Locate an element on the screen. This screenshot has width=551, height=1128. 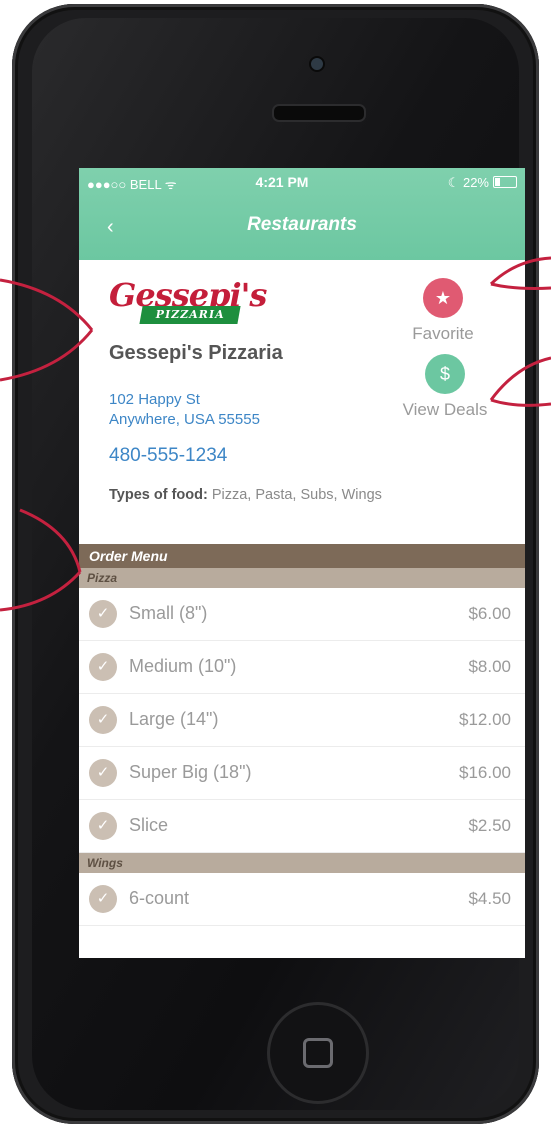
food-types: Types of food: Pizza, Pasta, Subs, Wings is located at coordinates (245, 495).